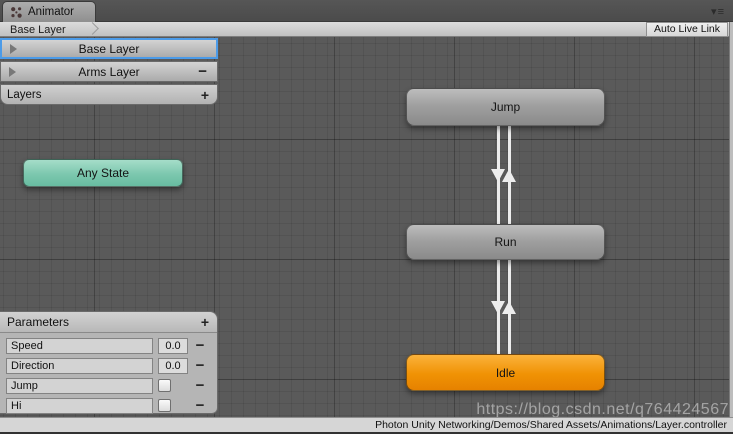 This screenshot has height=434, width=733. I want to click on layers-panel-title: Layers, so click(24, 94).